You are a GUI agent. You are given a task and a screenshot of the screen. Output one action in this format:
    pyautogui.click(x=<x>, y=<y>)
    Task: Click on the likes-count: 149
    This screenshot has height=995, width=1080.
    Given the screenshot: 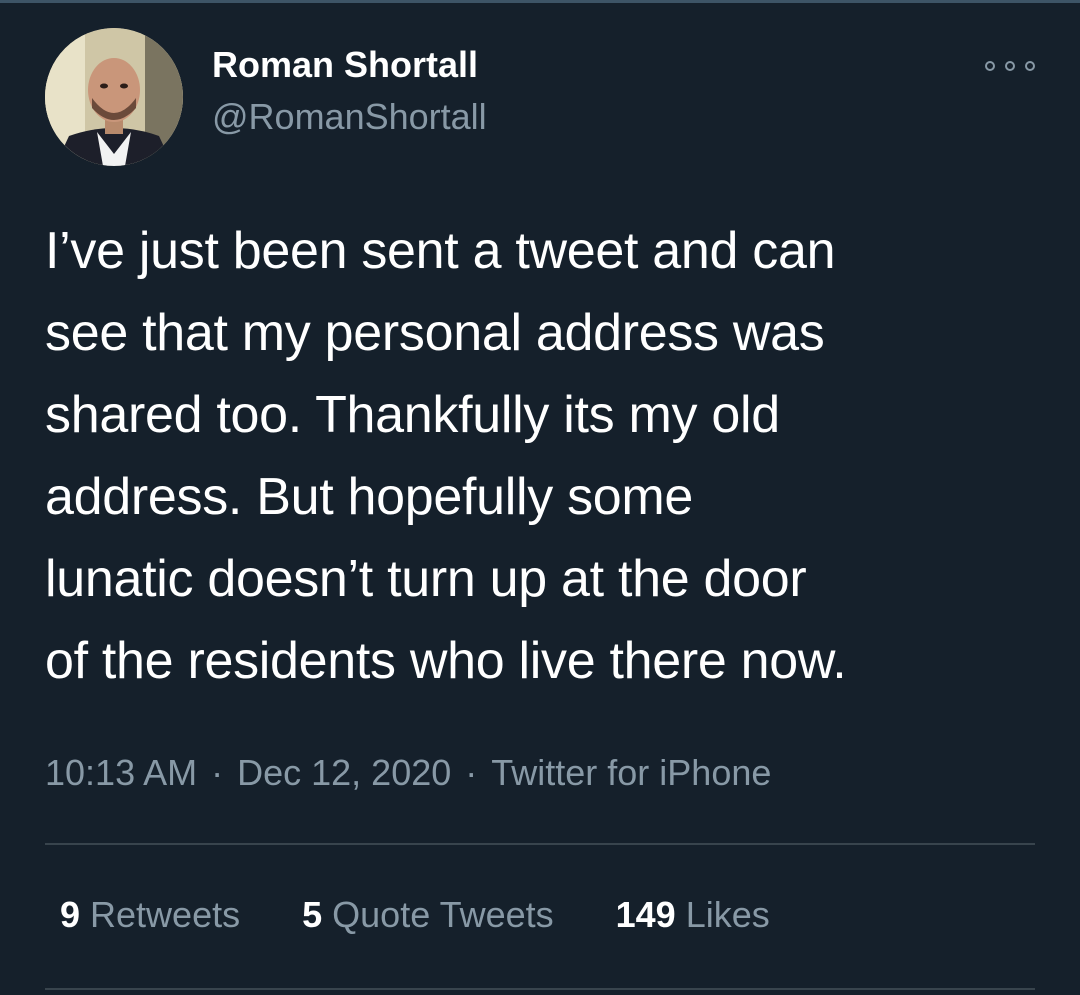 What is the action you would take?
    pyautogui.click(x=645, y=914)
    